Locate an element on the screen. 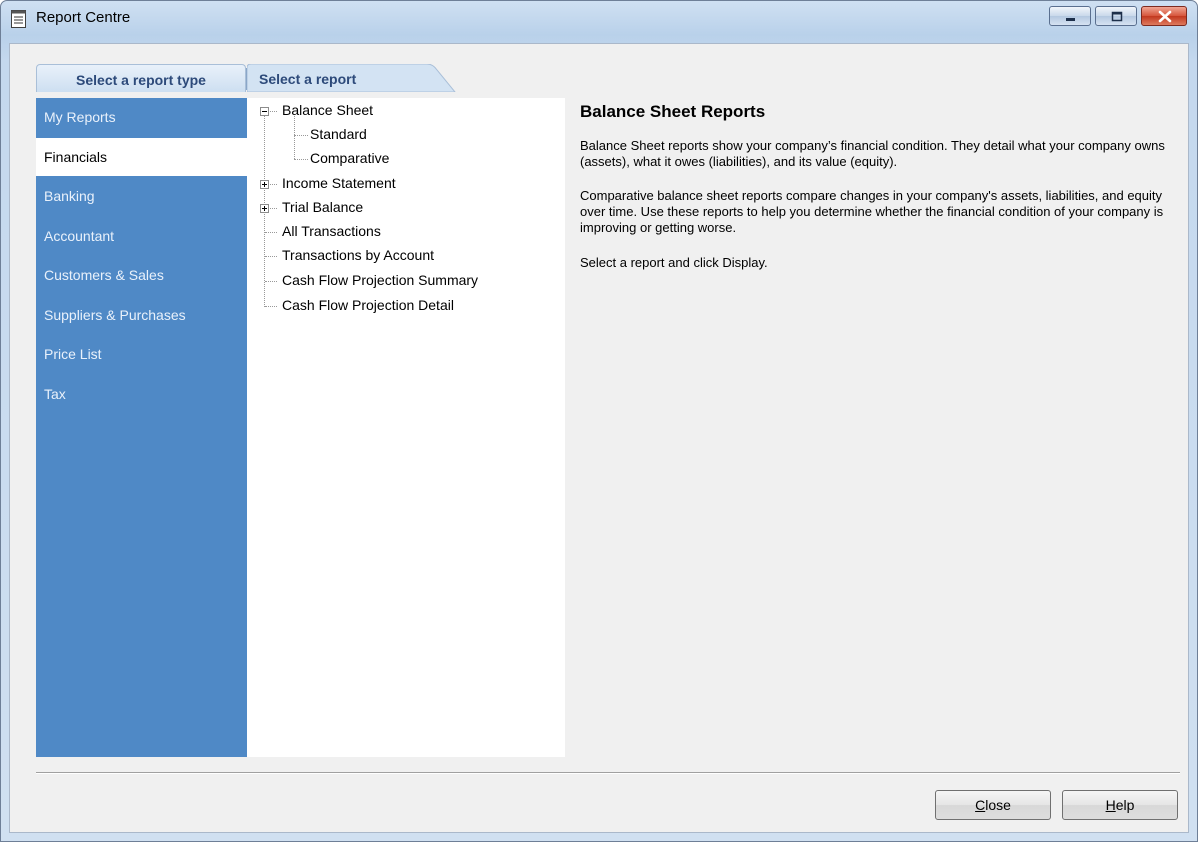 This screenshot has width=1198, height=842. tree-item-transactions-by-account: Transactions by Account is located at coordinates (358, 255).